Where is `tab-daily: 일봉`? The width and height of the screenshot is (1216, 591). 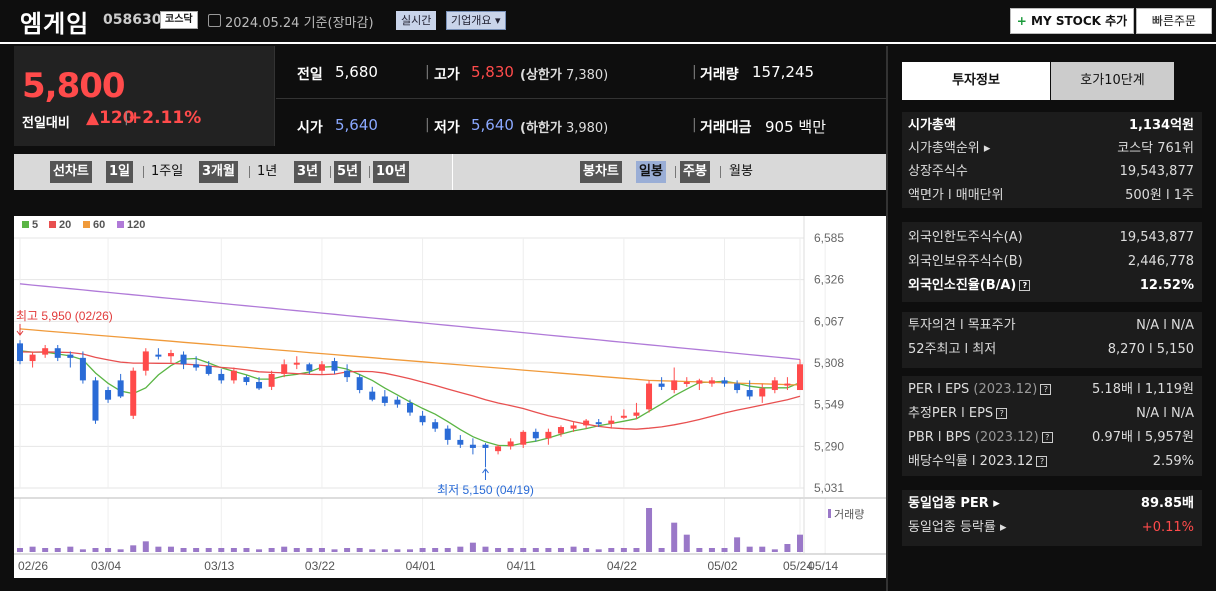
tab-daily: 일봉 is located at coordinates (651, 172).